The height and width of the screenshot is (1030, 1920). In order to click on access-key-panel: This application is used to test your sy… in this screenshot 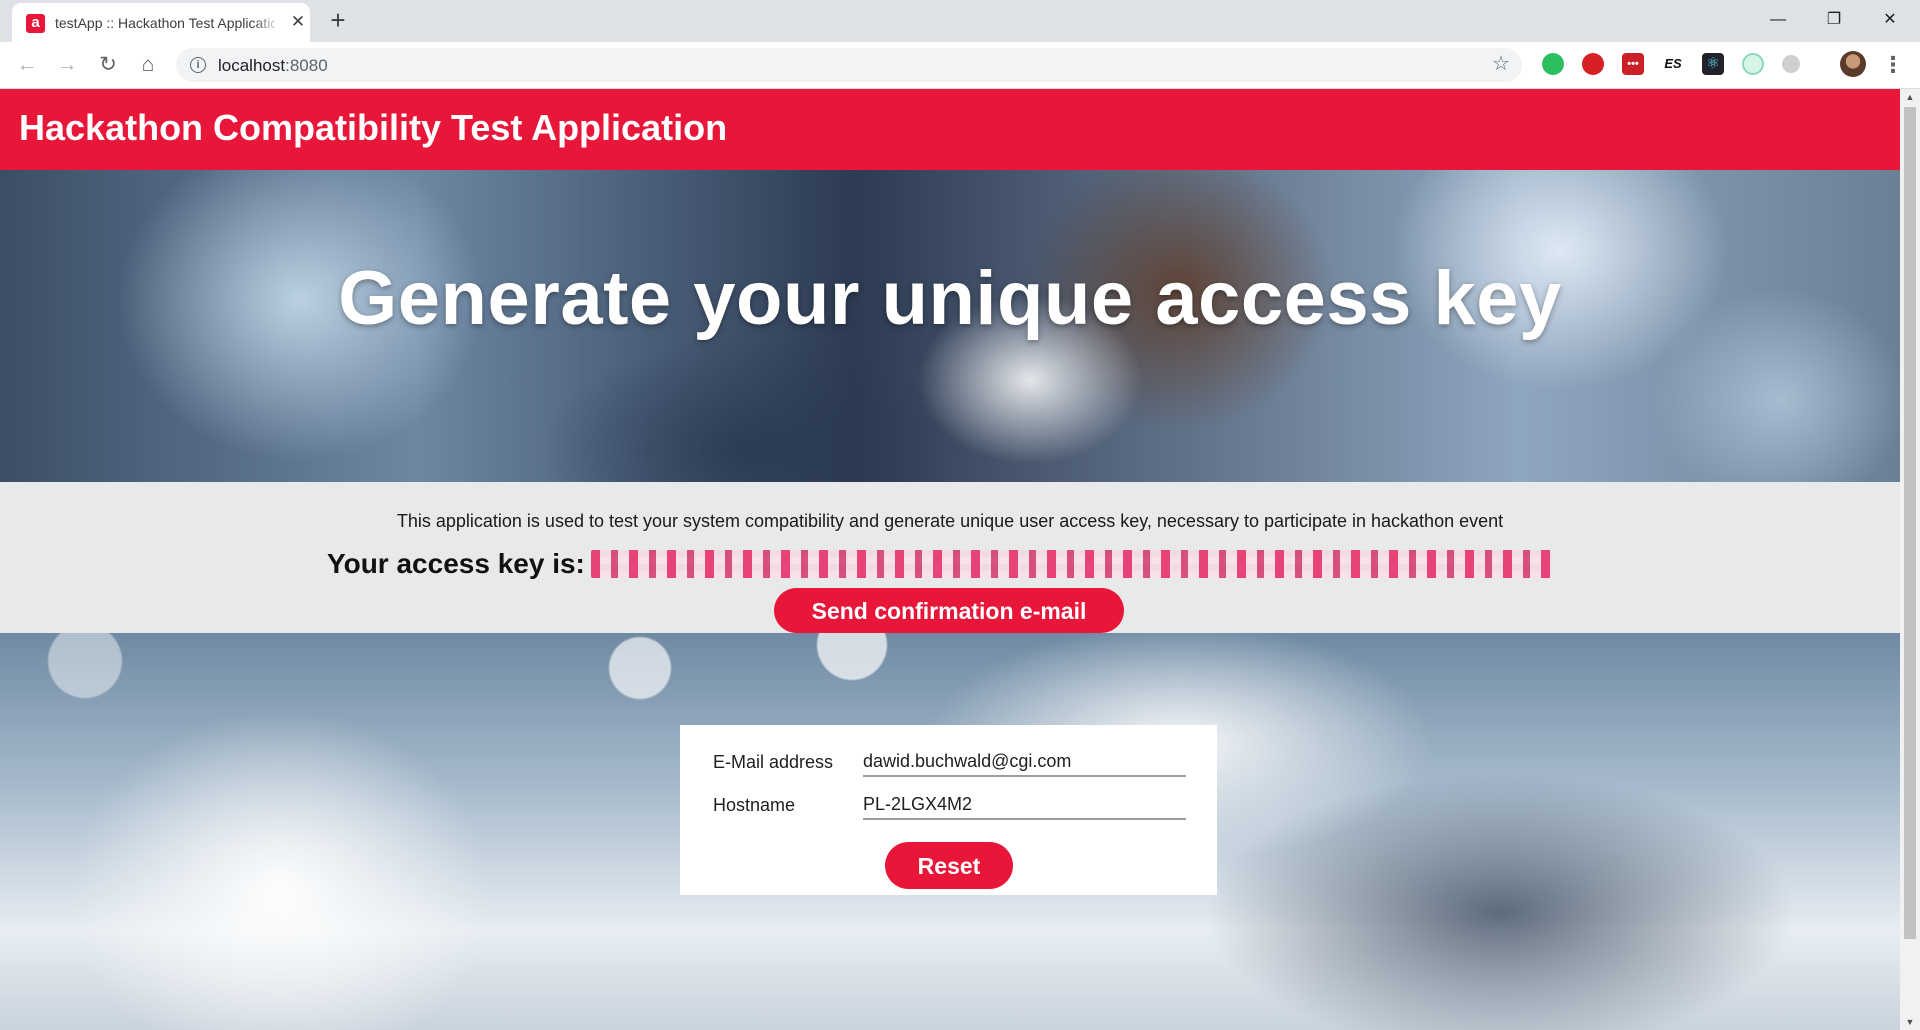, I will do `click(950, 557)`.